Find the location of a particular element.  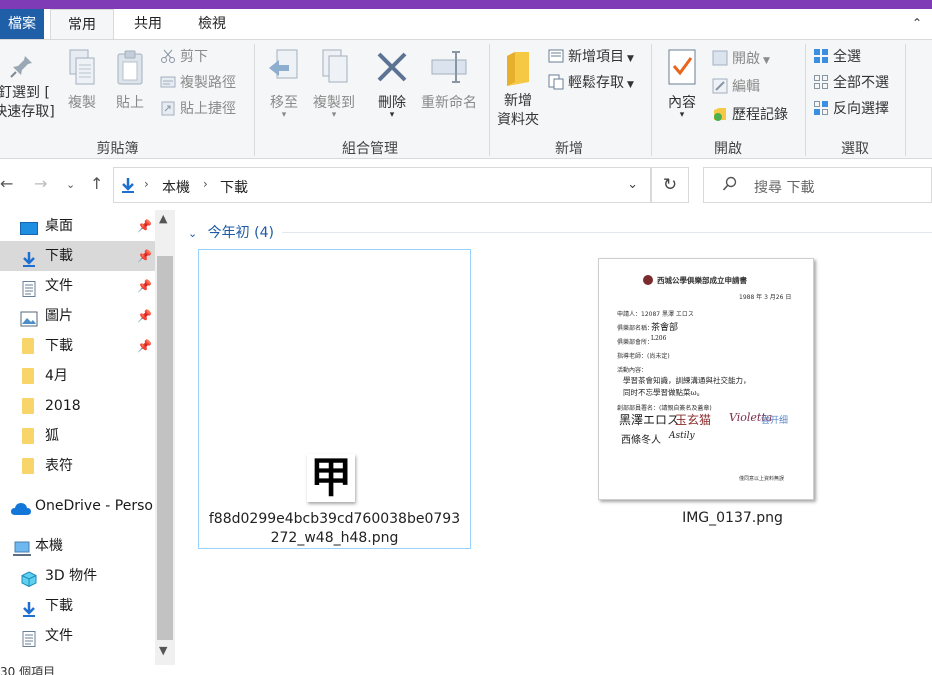

doc-signature-4: 雲开细 is located at coordinates (775, 421).